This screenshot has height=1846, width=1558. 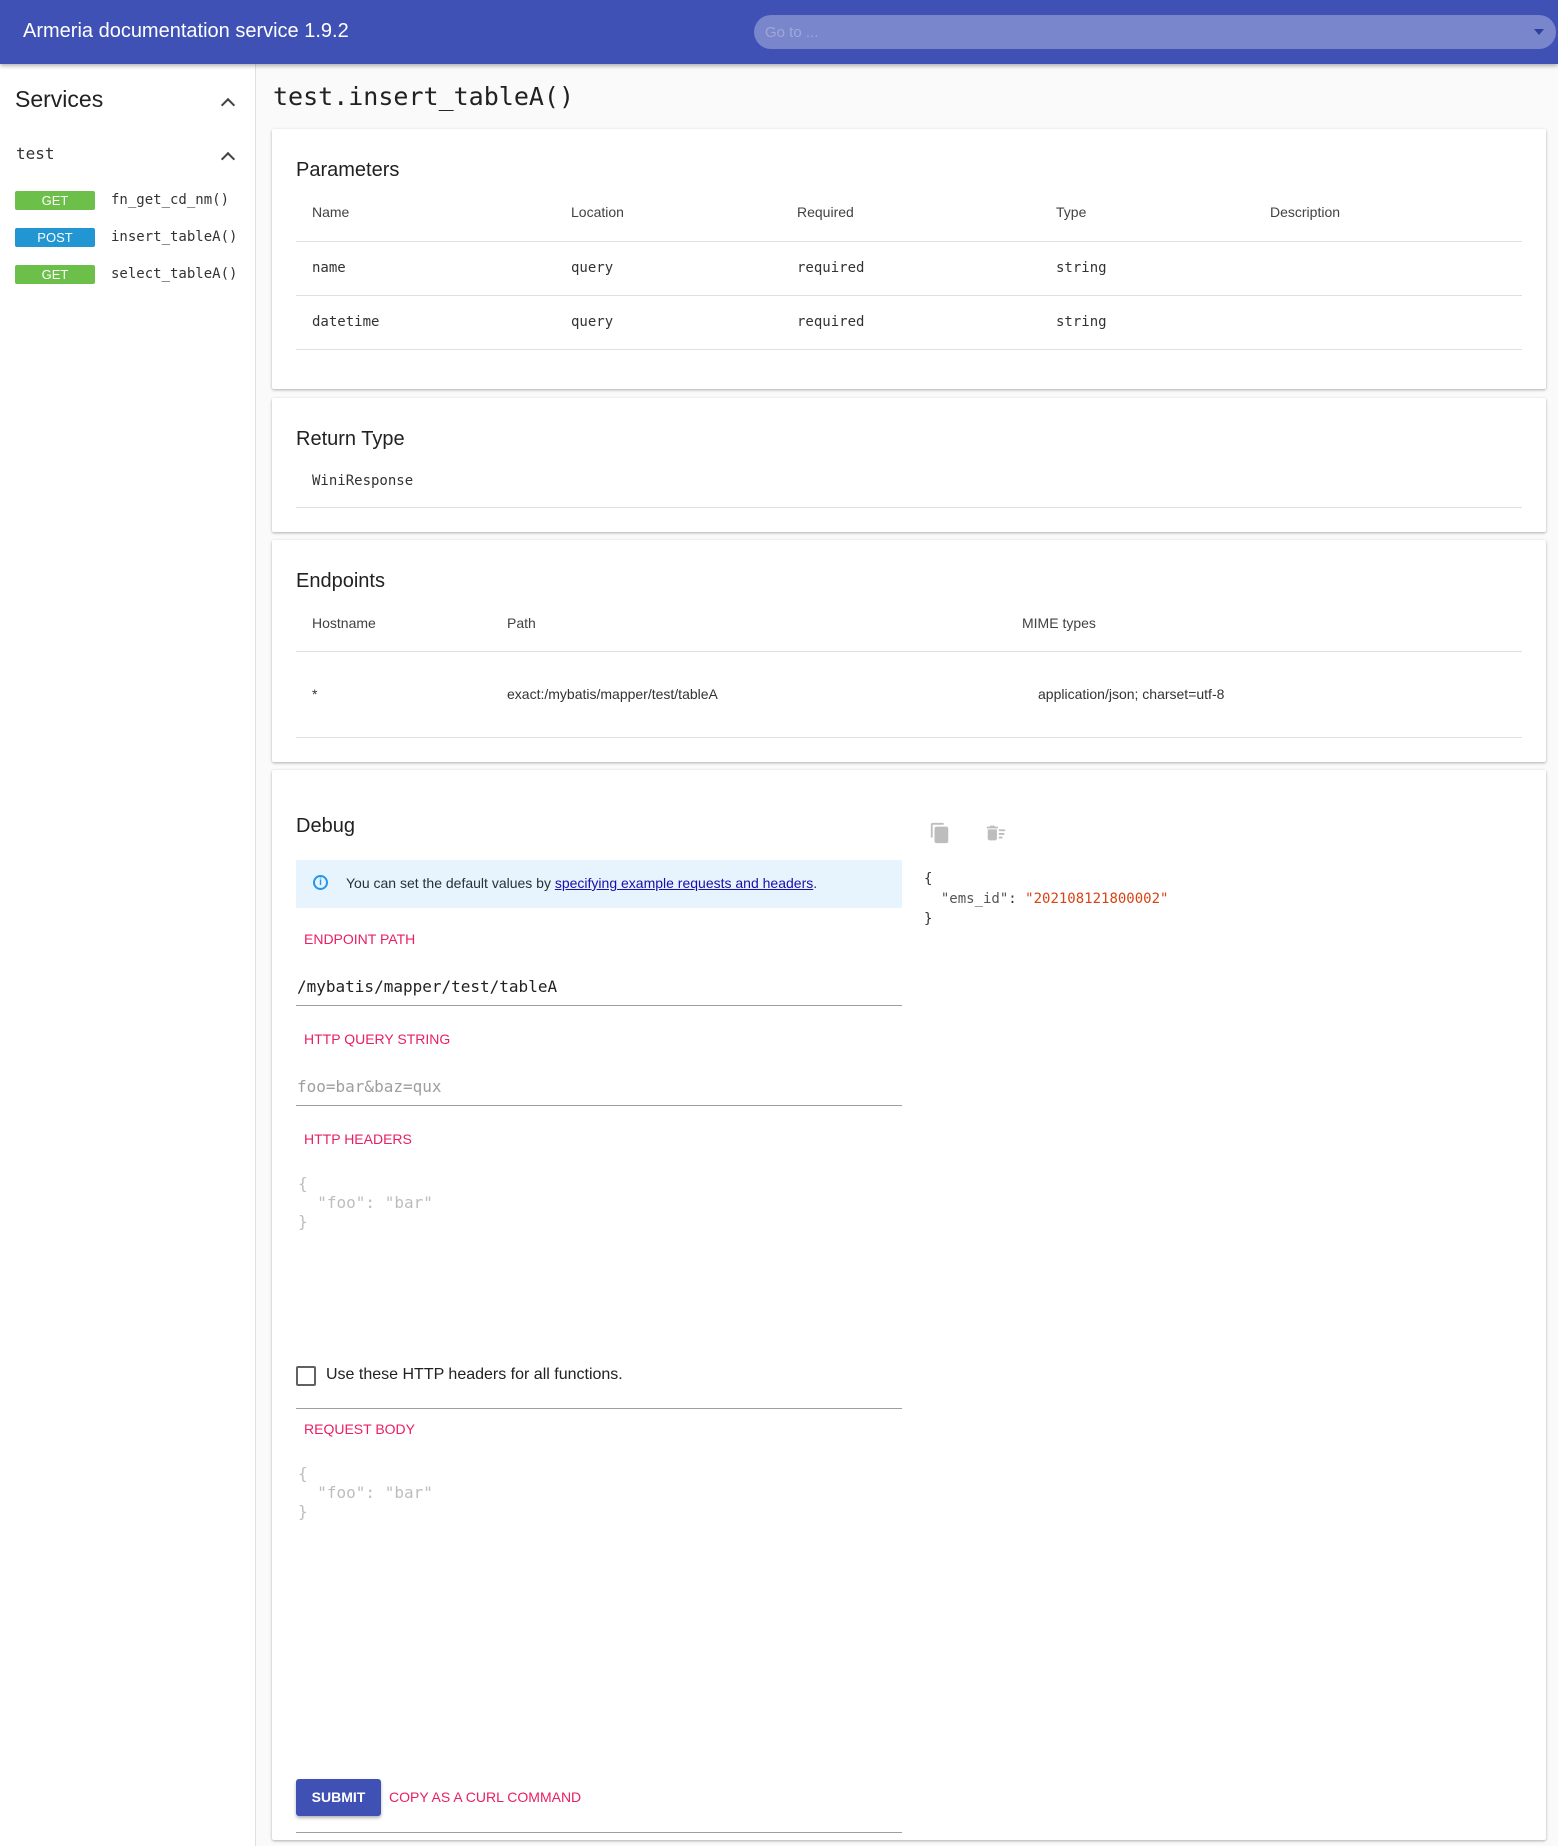 What do you see at coordinates (1539, 32) in the screenshot?
I see `dropdown-arrow-icon` at bounding box center [1539, 32].